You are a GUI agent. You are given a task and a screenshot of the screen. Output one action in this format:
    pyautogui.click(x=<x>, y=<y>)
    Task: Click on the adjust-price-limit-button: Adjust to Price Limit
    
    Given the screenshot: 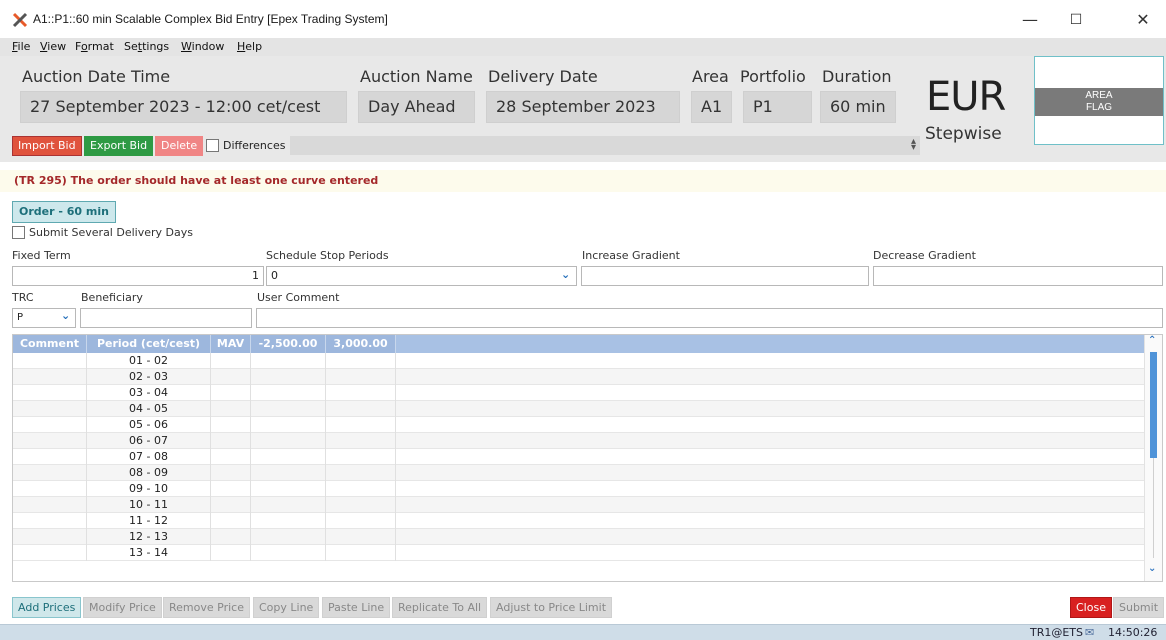 What is the action you would take?
    pyautogui.click(x=551, y=607)
    